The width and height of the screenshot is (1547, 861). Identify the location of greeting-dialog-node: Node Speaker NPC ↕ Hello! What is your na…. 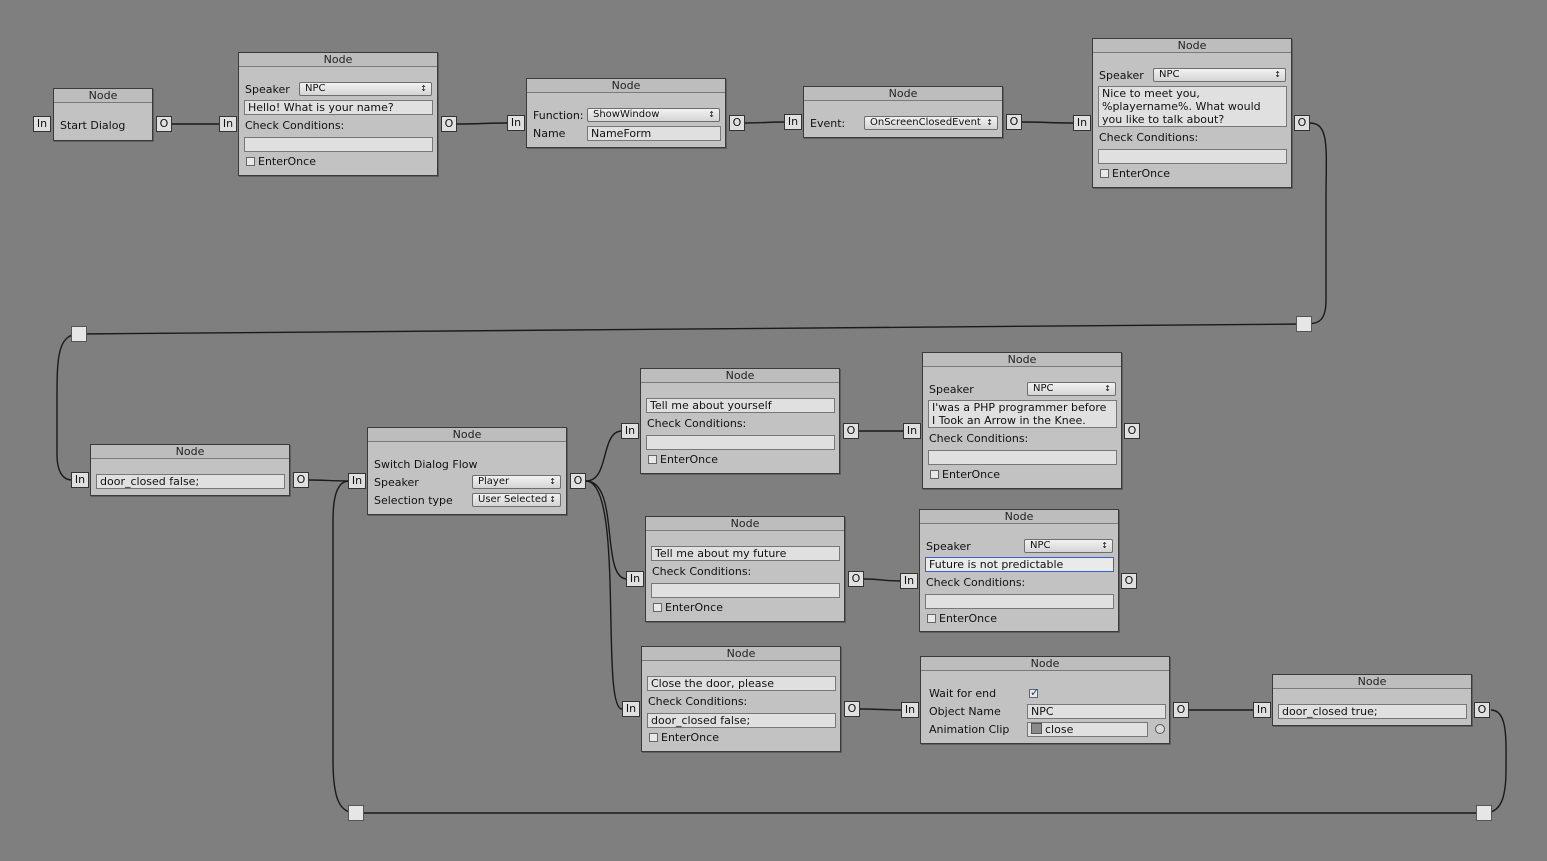
(338, 114).